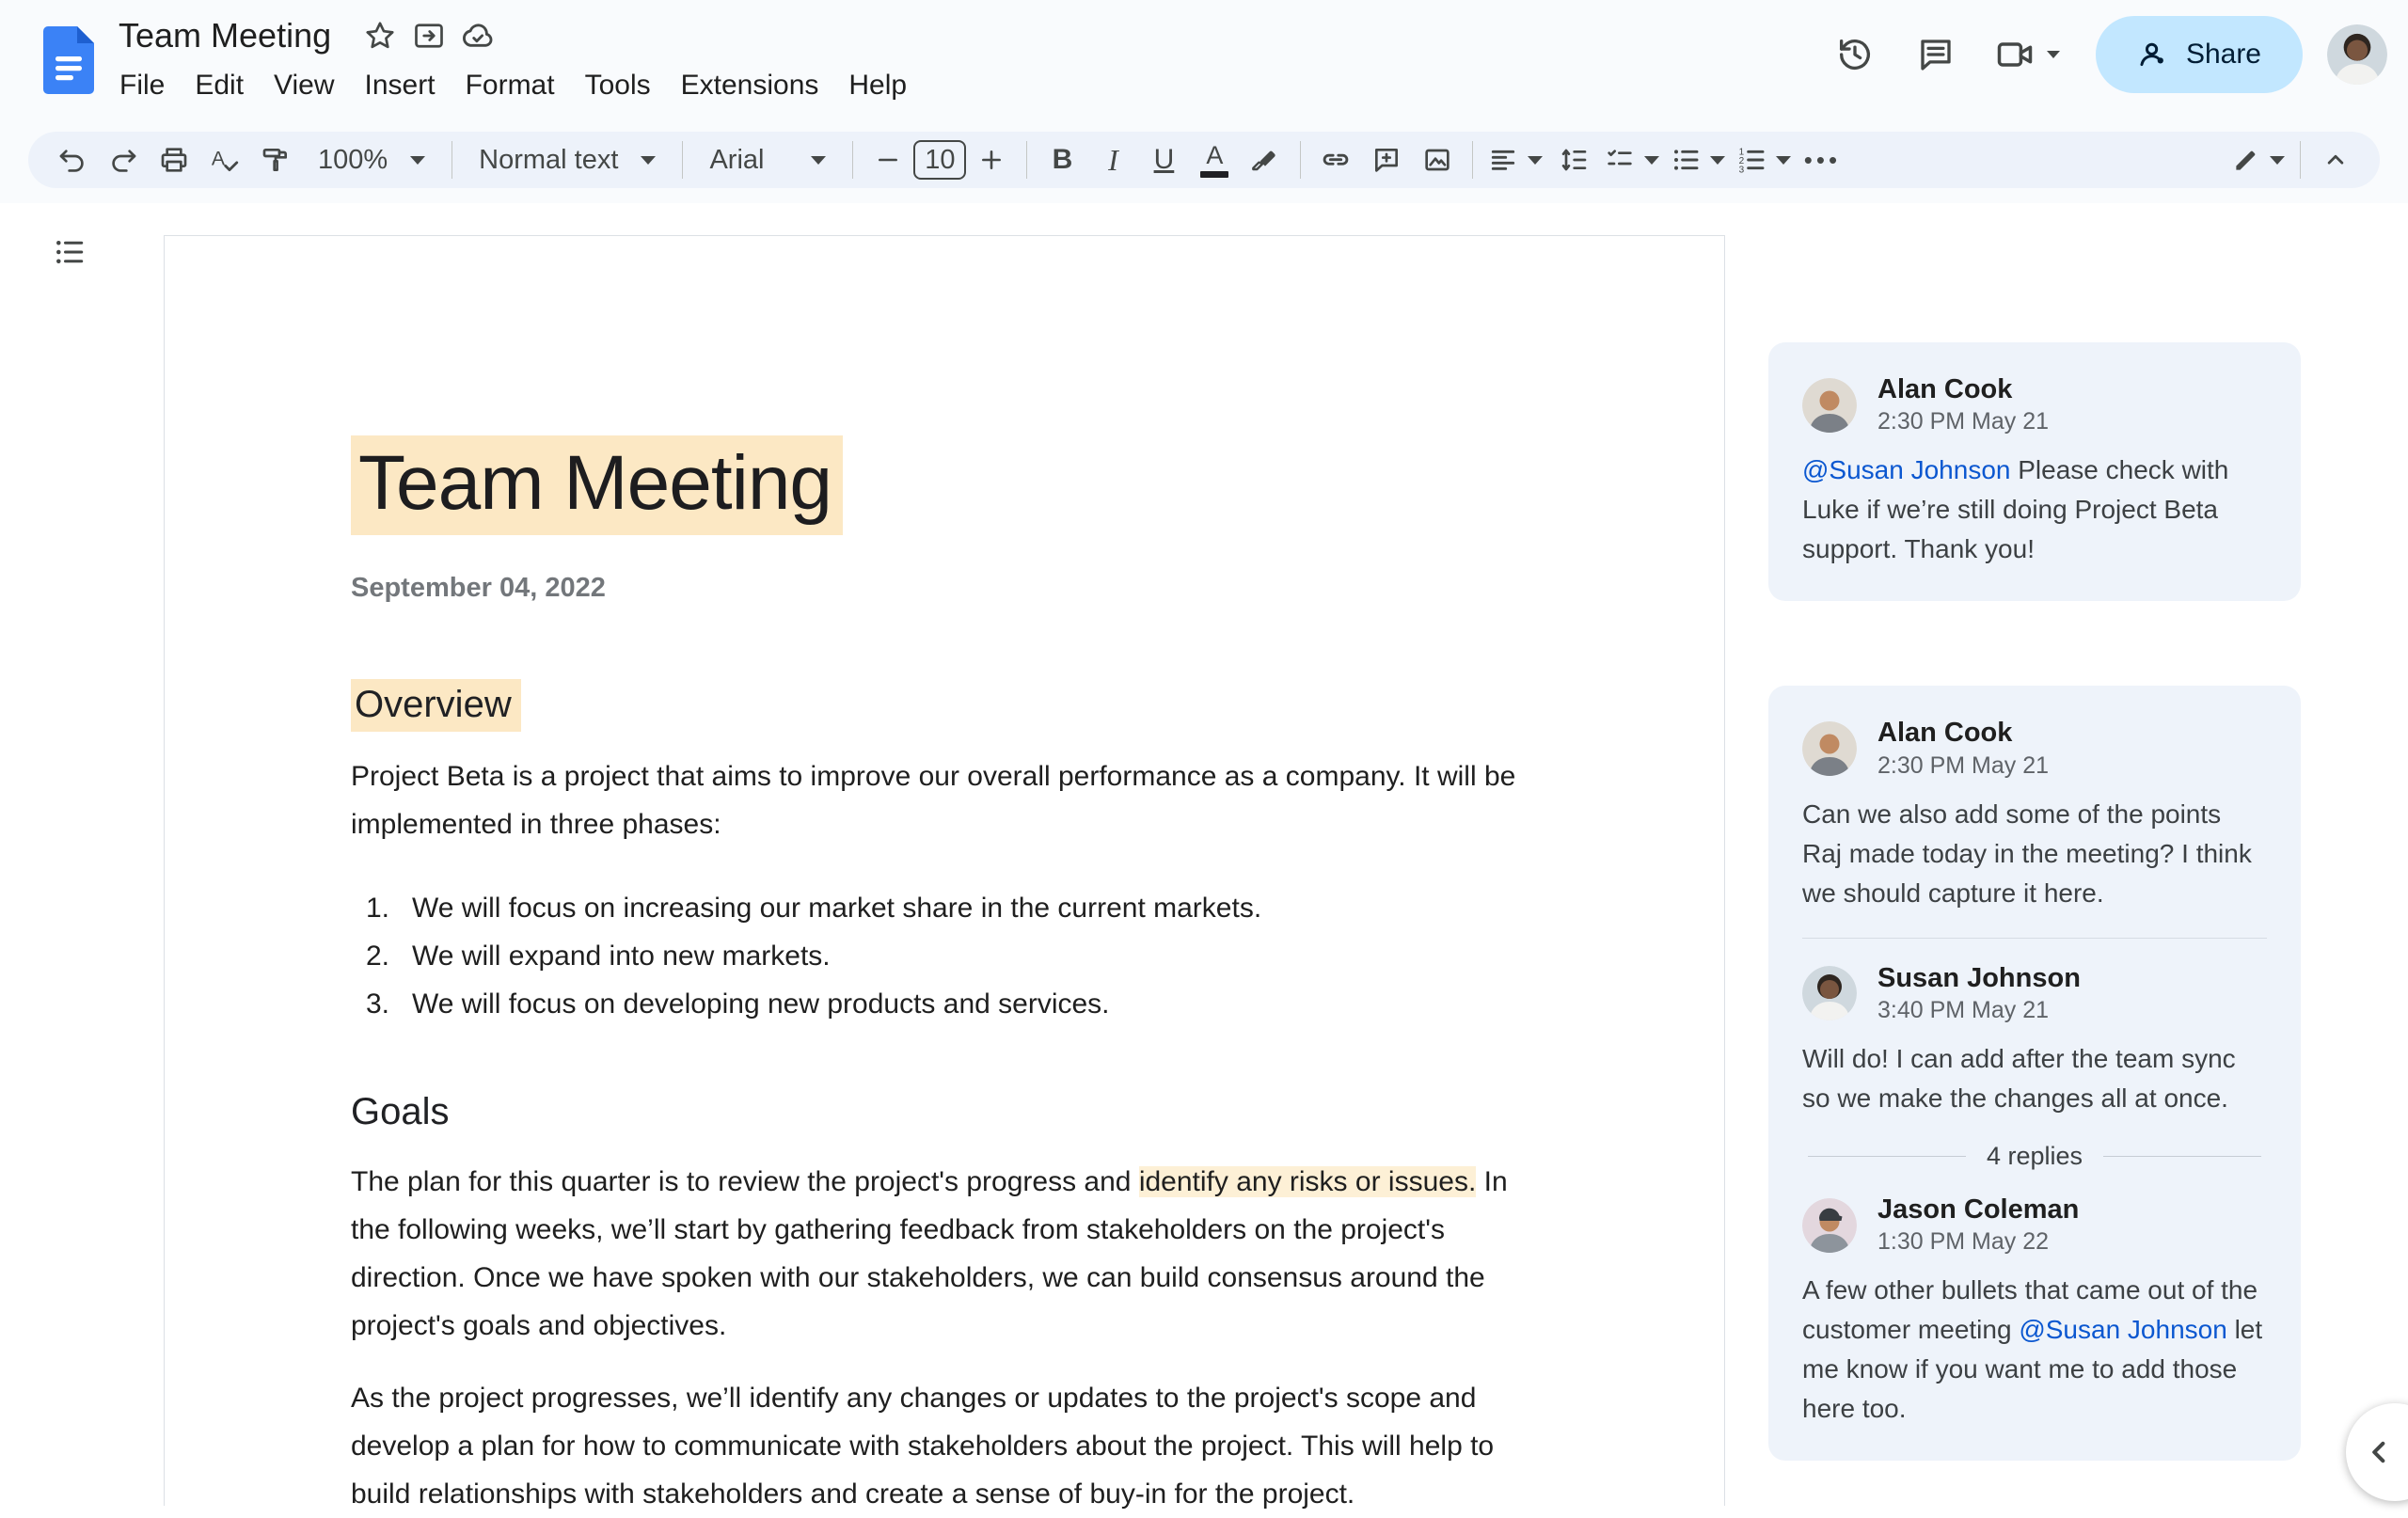 This screenshot has width=2408, height=1518. What do you see at coordinates (1964, 765) in the screenshot?
I see `comment-timestamp: 2:30 PM May 21` at bounding box center [1964, 765].